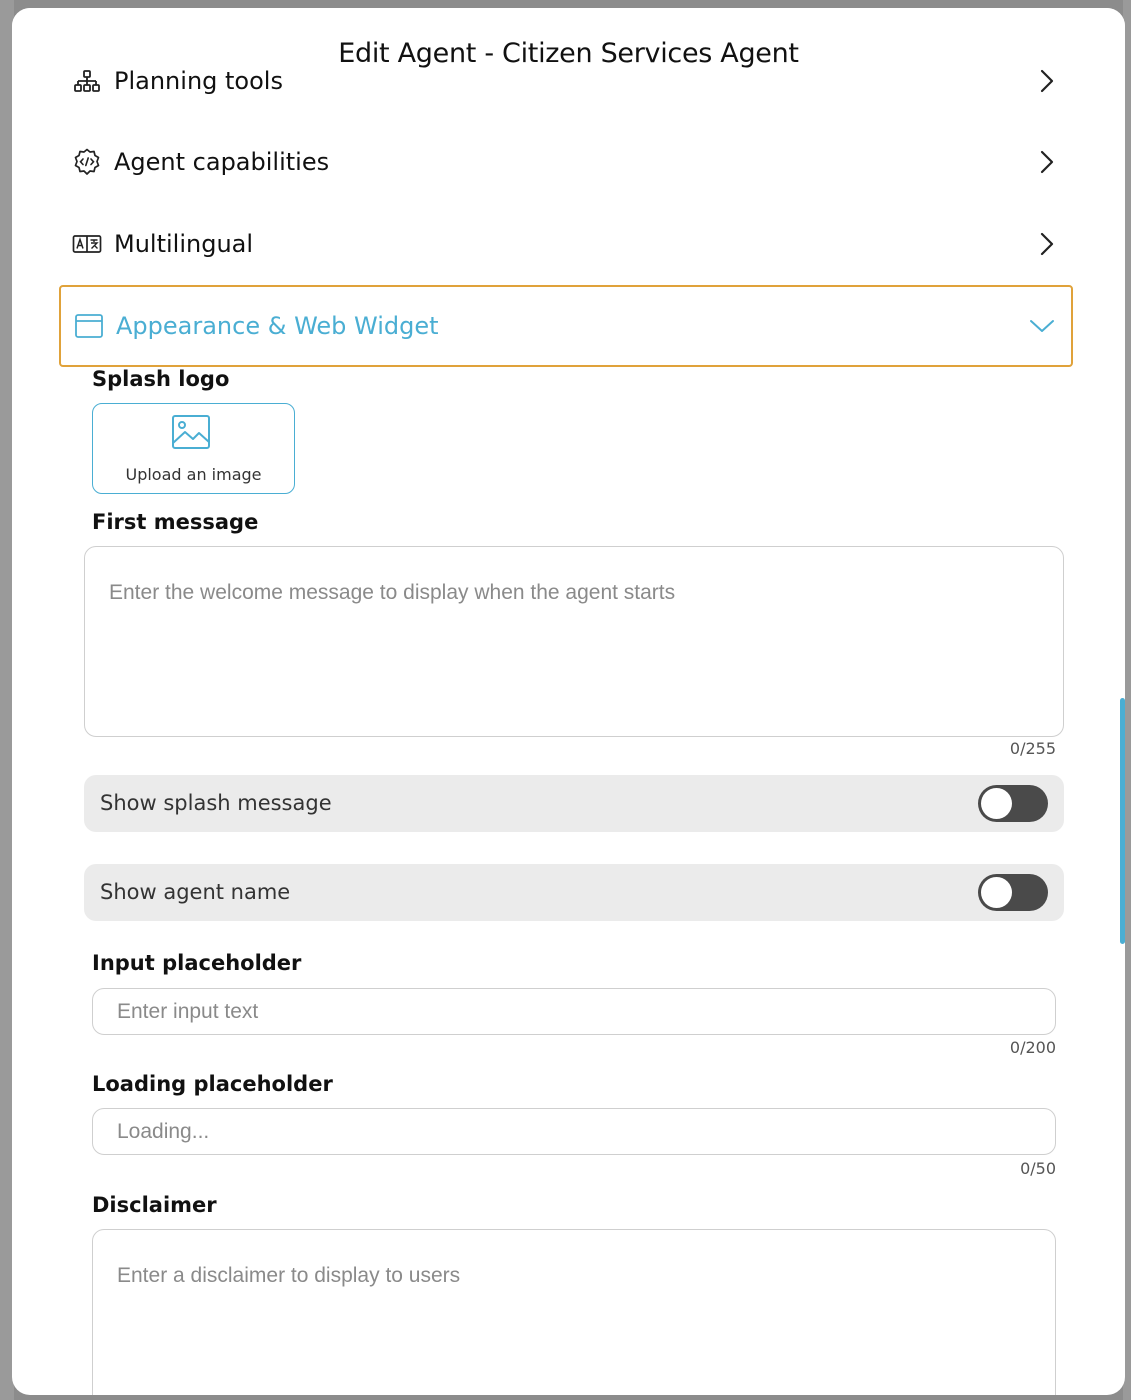 This screenshot has height=1400, width=1131. Describe the element at coordinates (566, 326) in the screenshot. I see `section-appearance-web-widget: Appearance & Web Widget` at that location.